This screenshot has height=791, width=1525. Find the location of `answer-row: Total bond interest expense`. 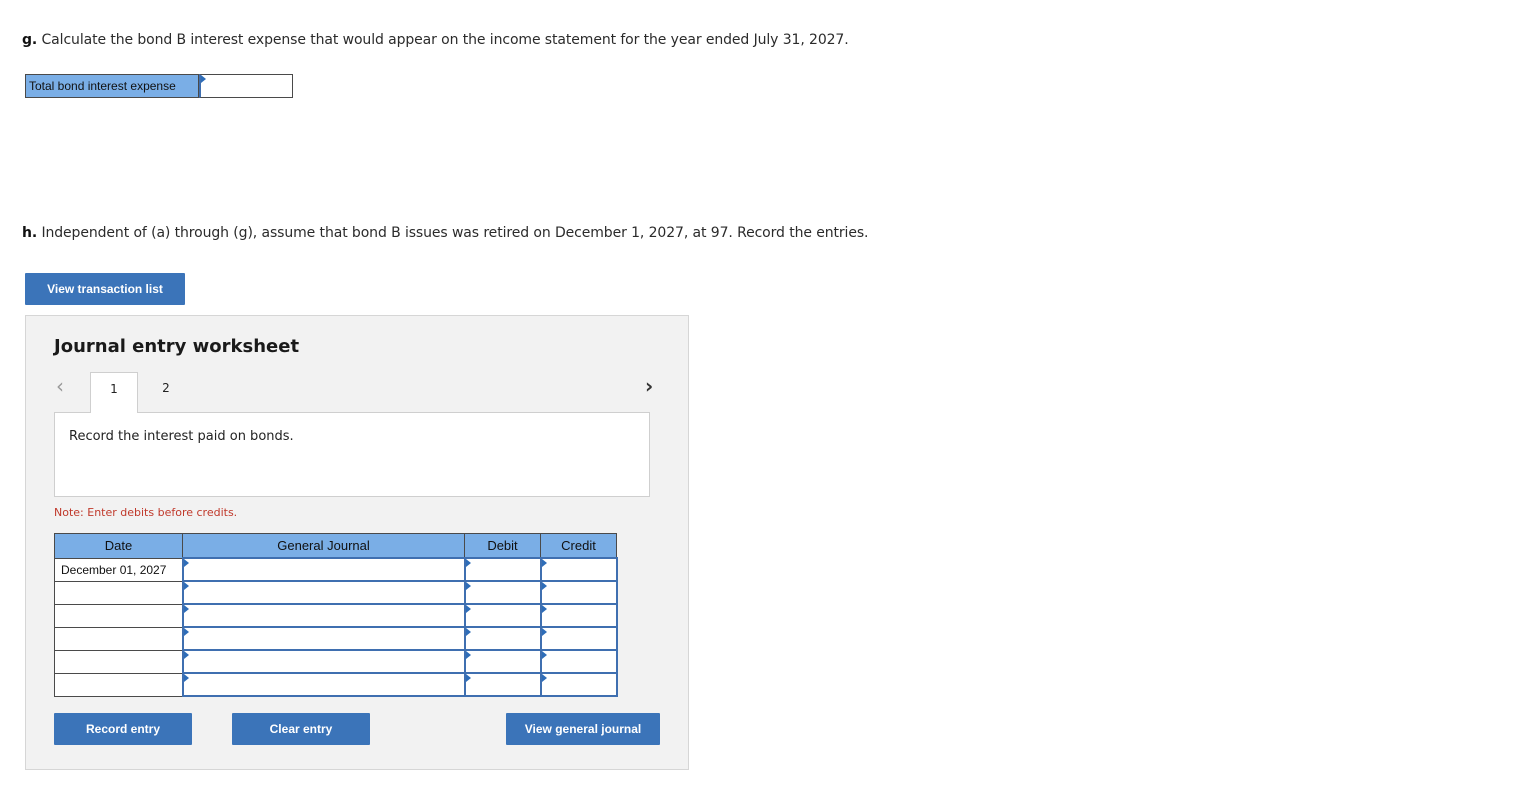

answer-row: Total bond interest expense is located at coordinates (159, 86).